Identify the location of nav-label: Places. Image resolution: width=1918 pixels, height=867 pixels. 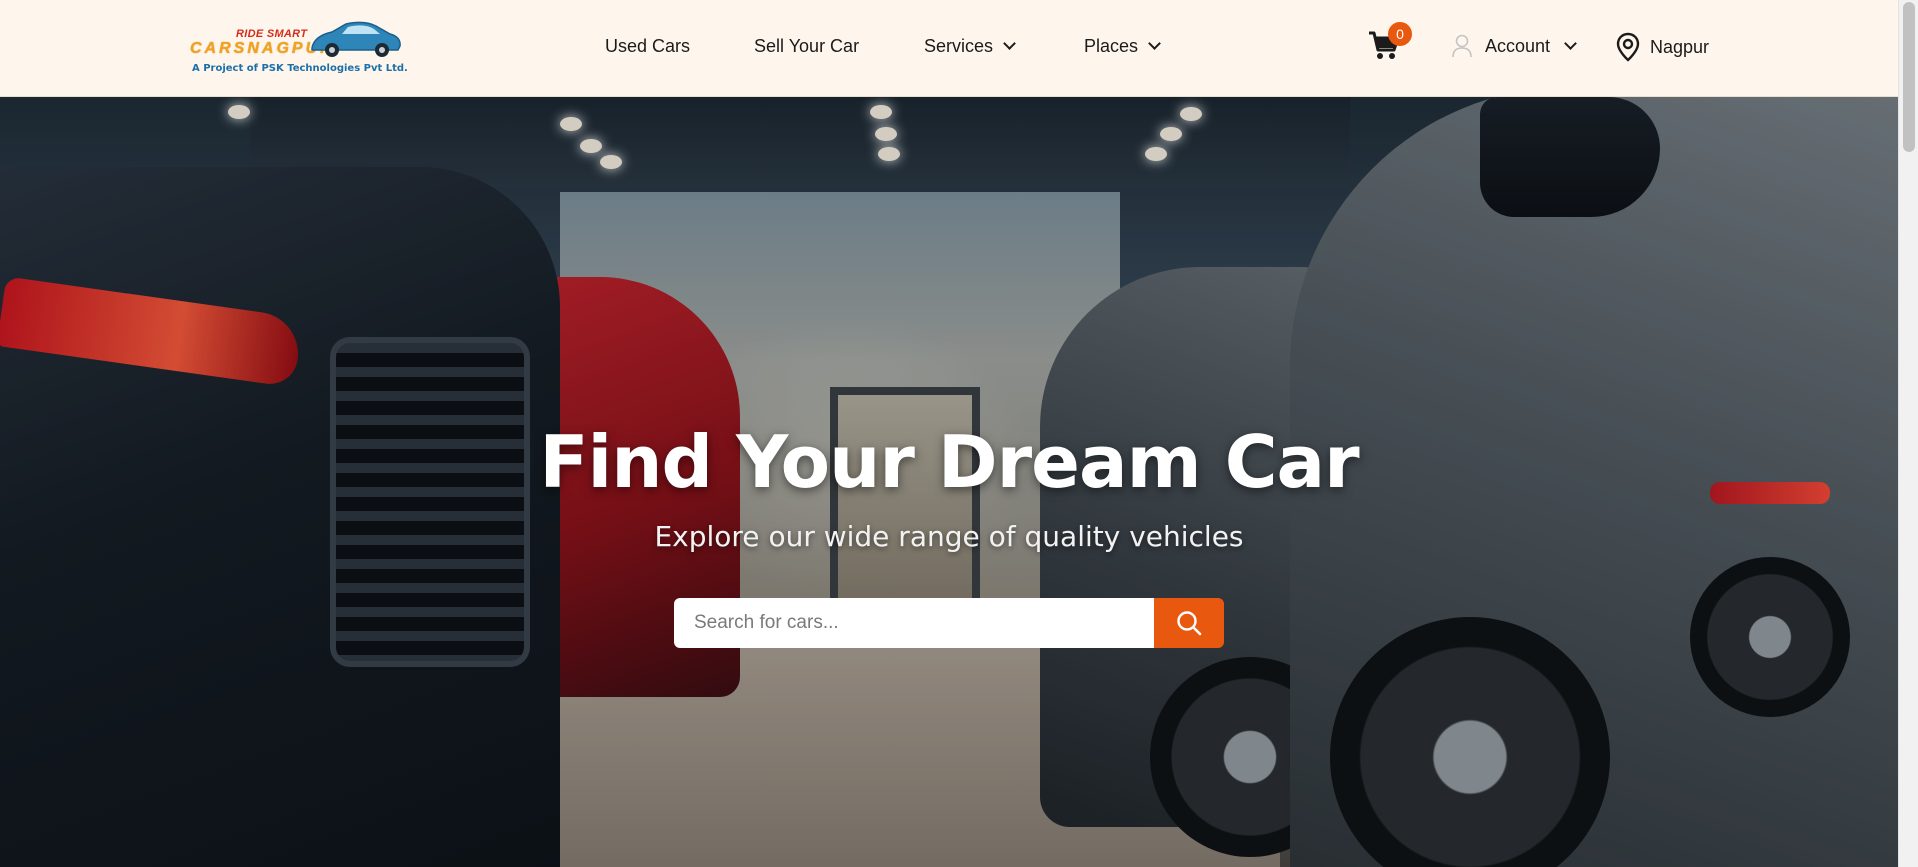
(1111, 46).